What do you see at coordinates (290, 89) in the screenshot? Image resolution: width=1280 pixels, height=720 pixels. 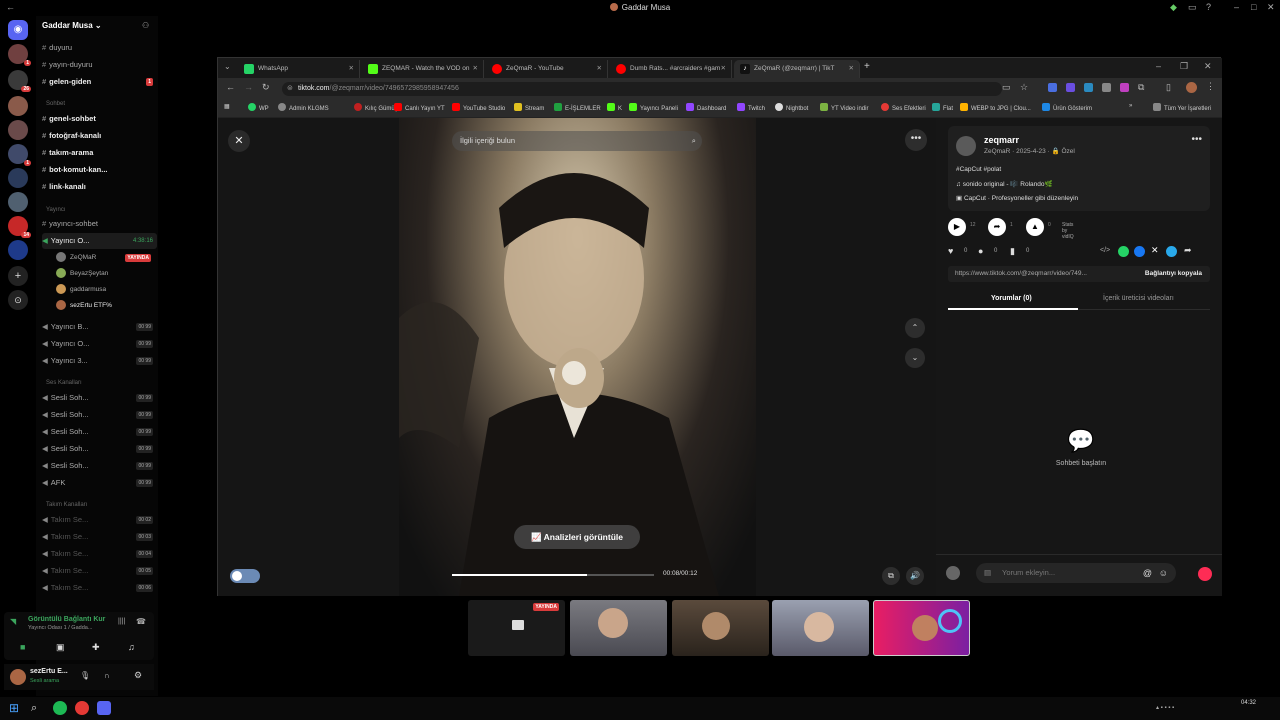 I see `site-info-icon: ⊜` at bounding box center [290, 89].